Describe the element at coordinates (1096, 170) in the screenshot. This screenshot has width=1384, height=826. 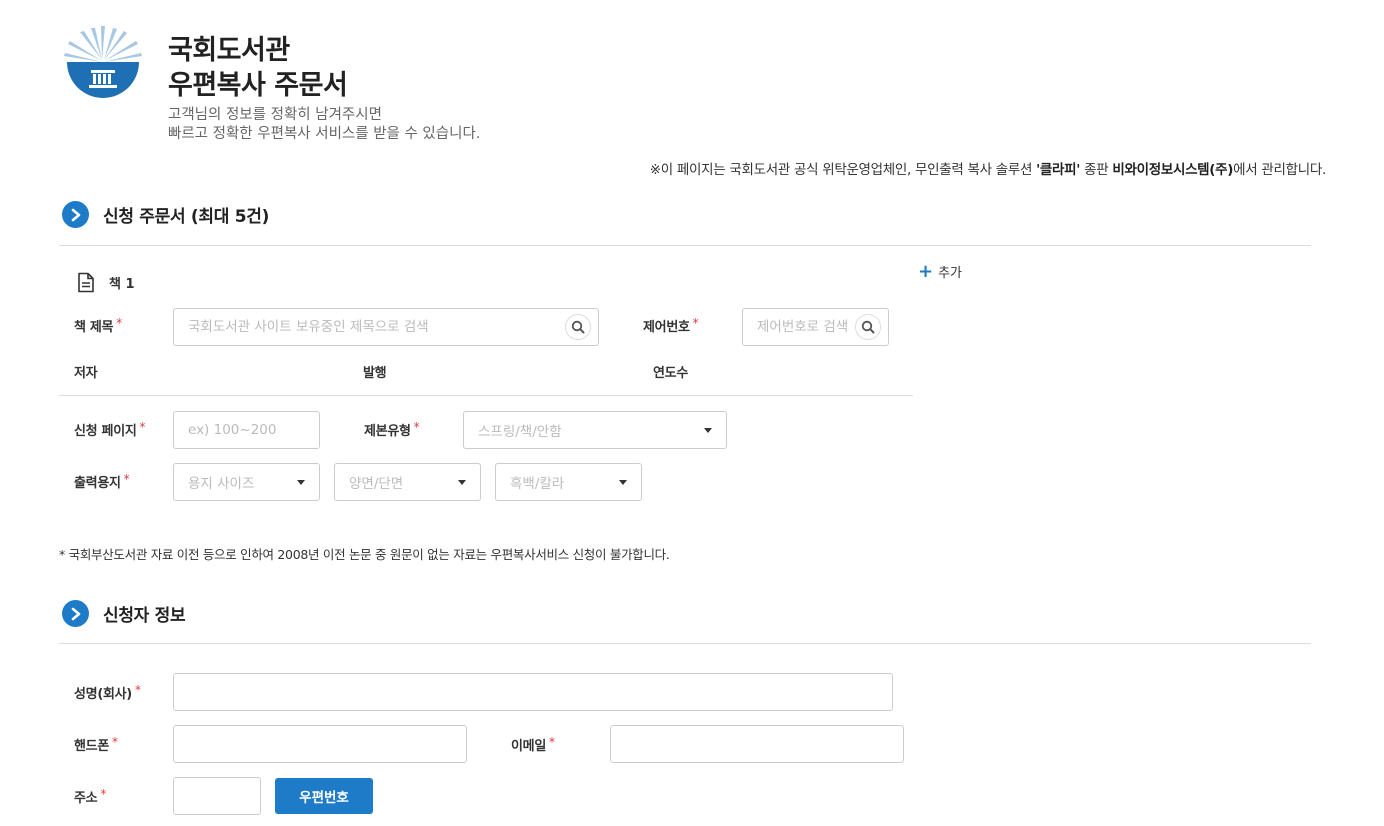
I see `notice-mid: 종판` at that location.